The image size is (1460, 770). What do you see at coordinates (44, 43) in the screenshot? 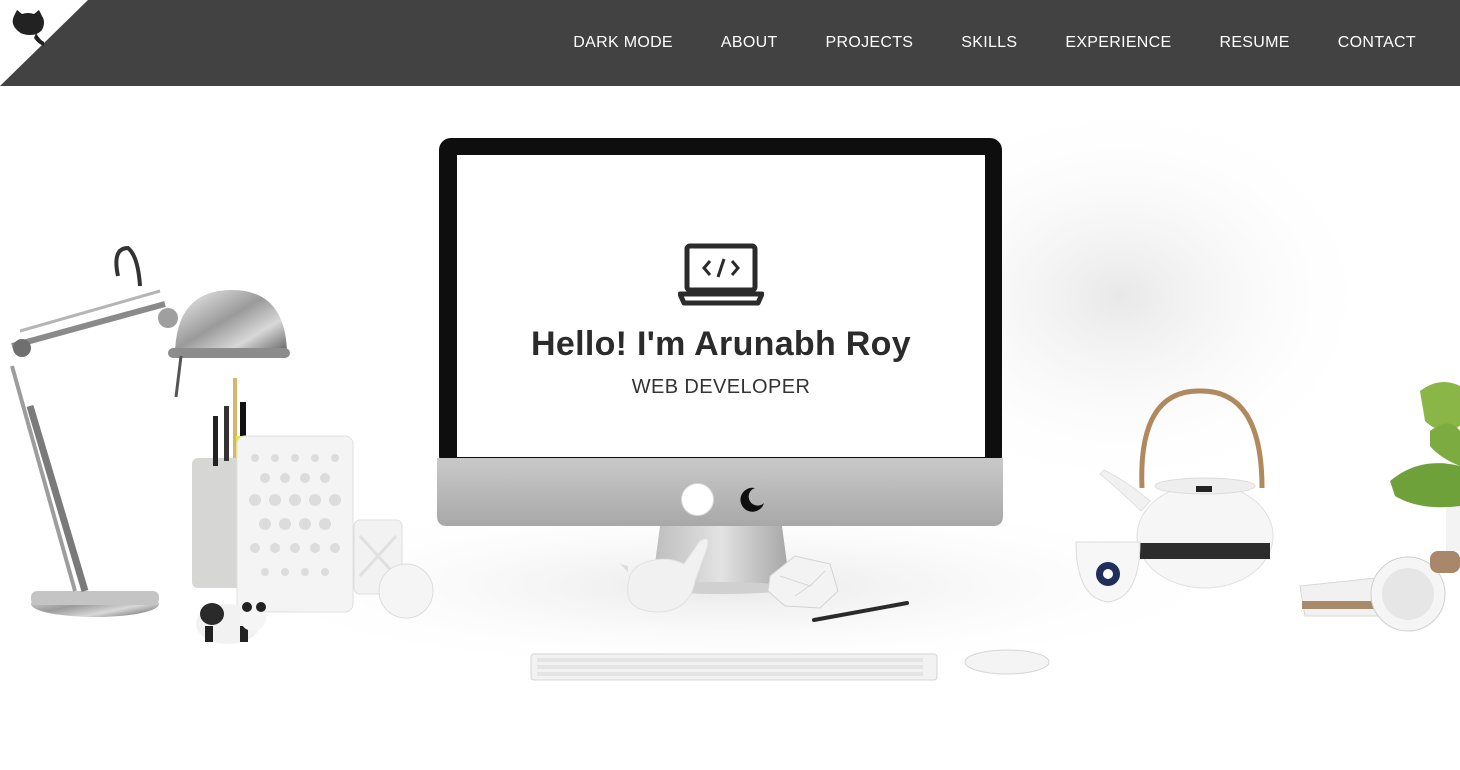
I see `github-corner` at bounding box center [44, 43].